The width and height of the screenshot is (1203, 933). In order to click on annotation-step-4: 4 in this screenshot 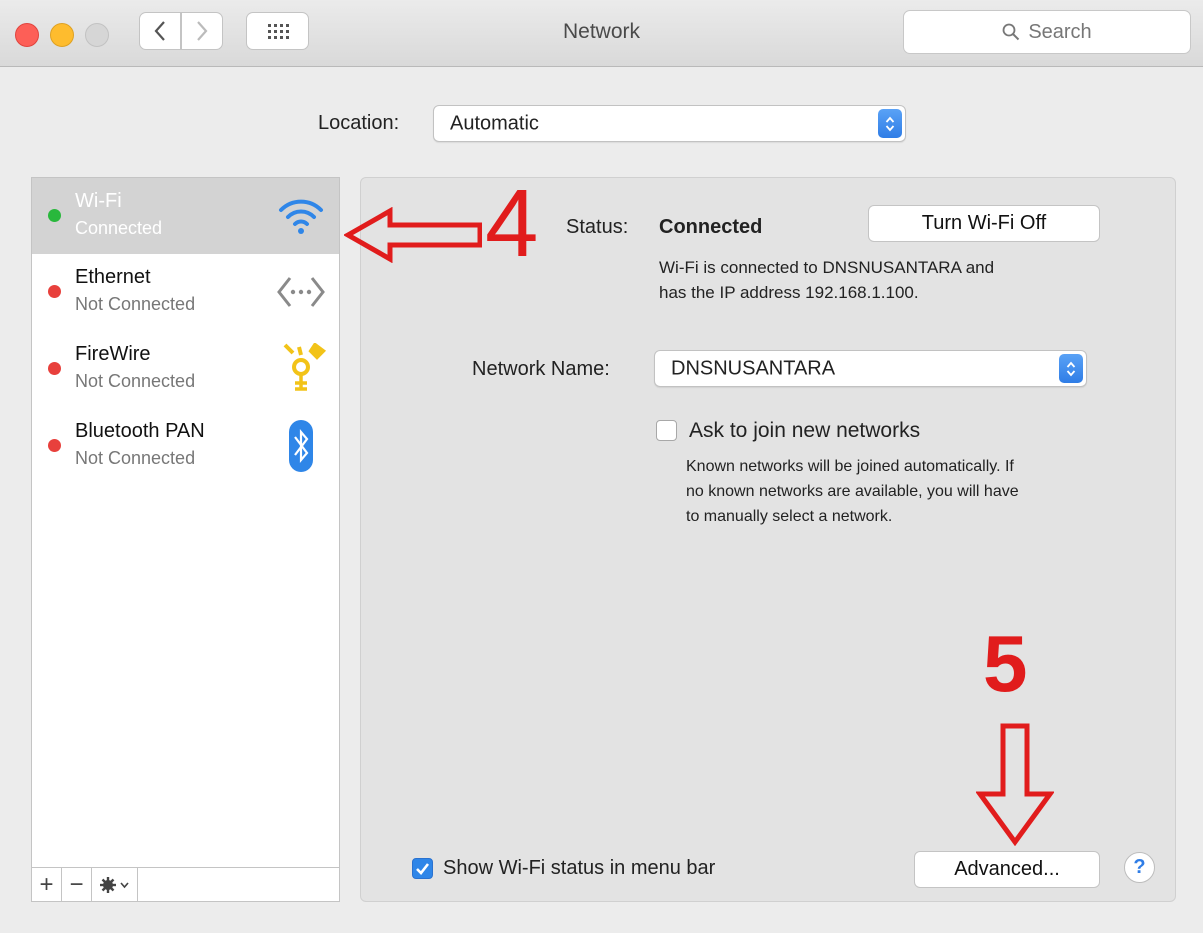, I will do `click(512, 223)`.